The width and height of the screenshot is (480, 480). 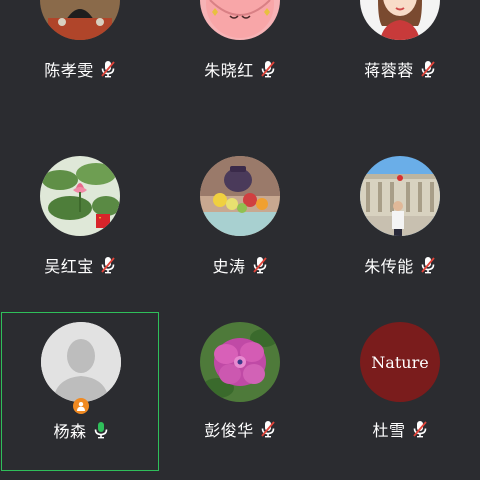 What do you see at coordinates (389, 266) in the screenshot?
I see `participant-name: 朱传能` at bounding box center [389, 266].